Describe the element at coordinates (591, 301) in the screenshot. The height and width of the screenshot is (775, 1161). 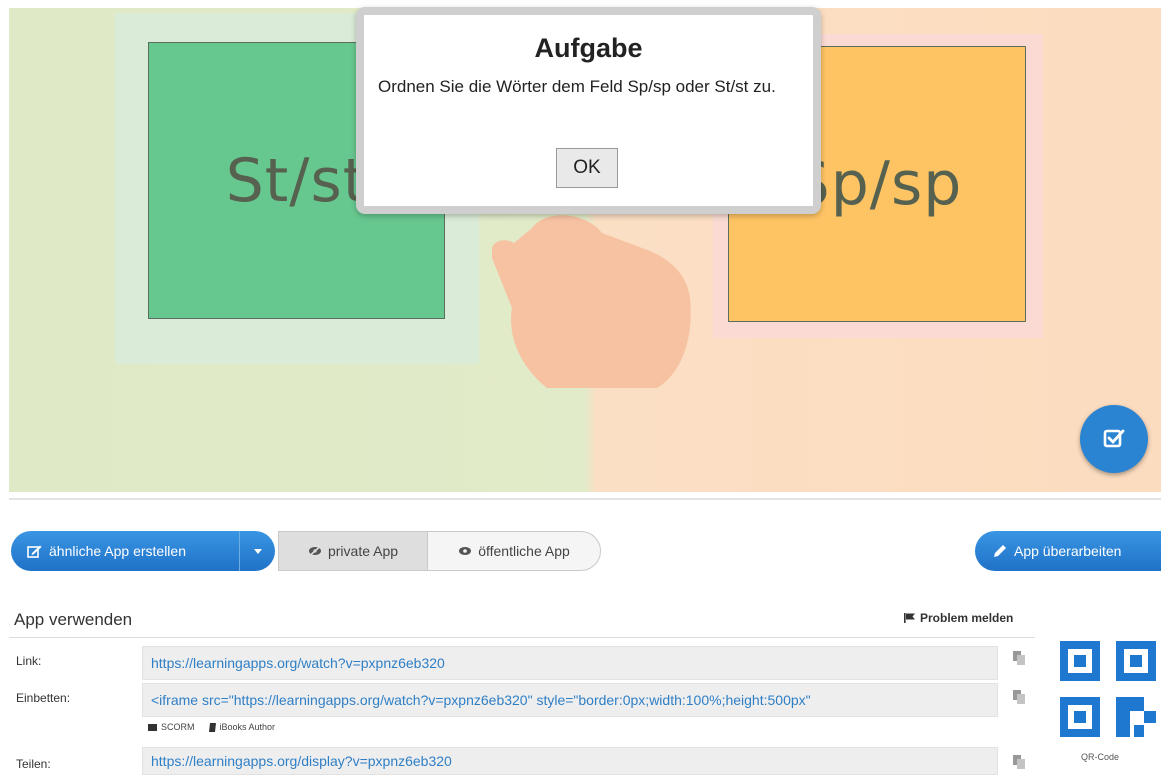
I see `hand-illustration` at that location.